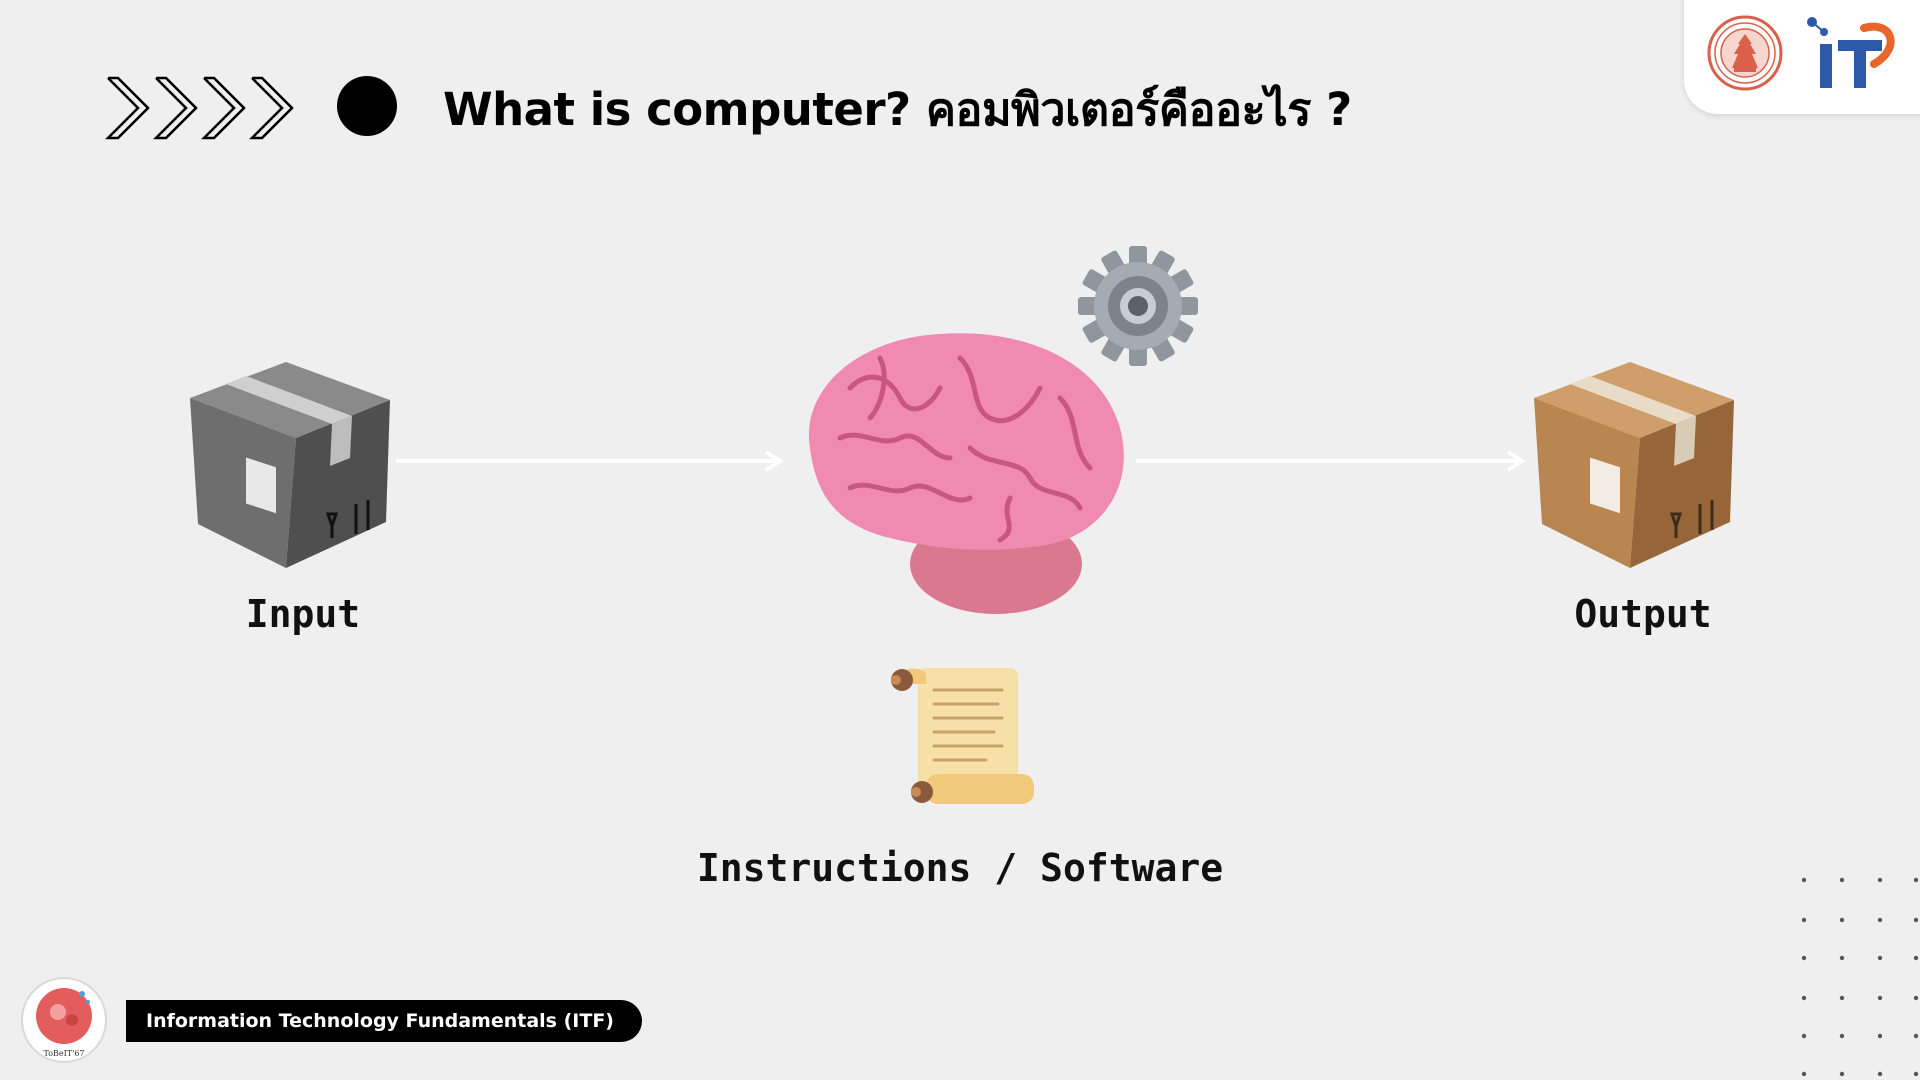 Image resolution: width=1920 pixels, height=1080 pixels. What do you see at coordinates (1331, 461) in the screenshot?
I see `arrow-process-to-output` at bounding box center [1331, 461].